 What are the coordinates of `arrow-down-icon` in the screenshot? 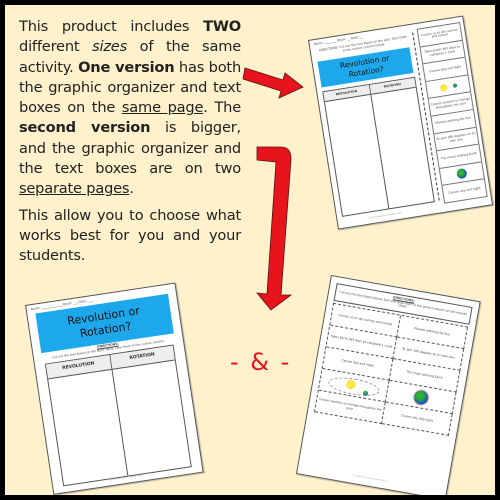 It's located at (274, 228).